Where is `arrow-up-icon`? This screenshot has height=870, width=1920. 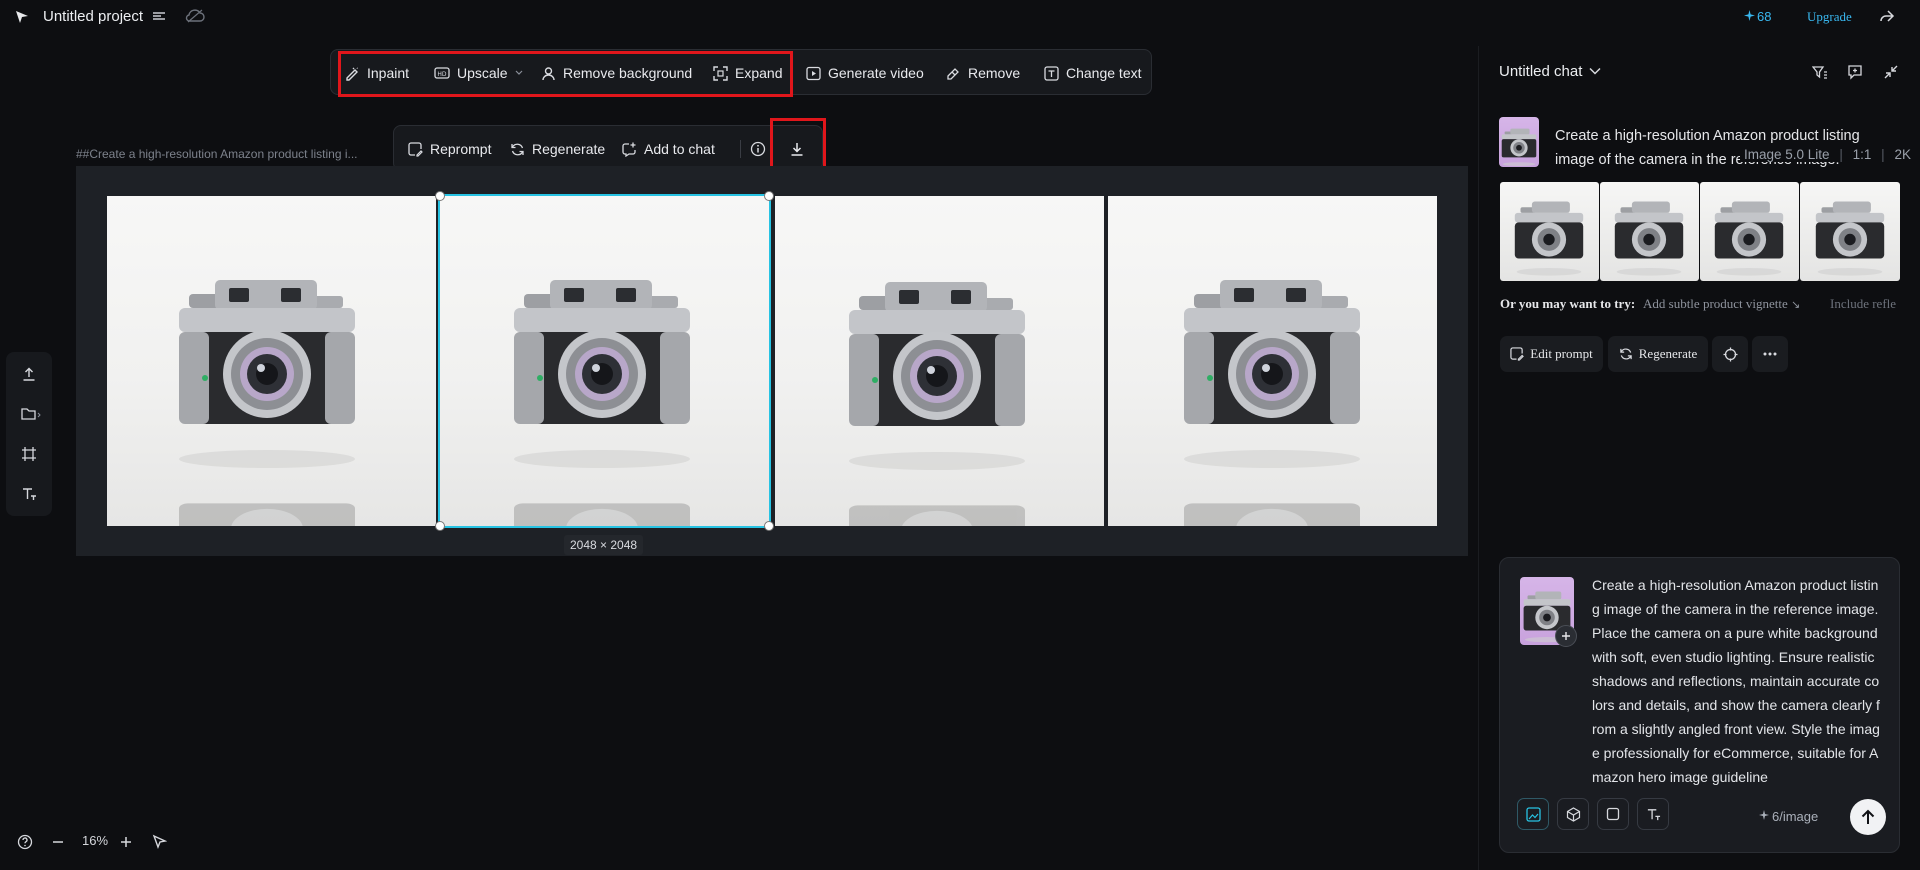
arrow-up-icon is located at coordinates (1868, 817).